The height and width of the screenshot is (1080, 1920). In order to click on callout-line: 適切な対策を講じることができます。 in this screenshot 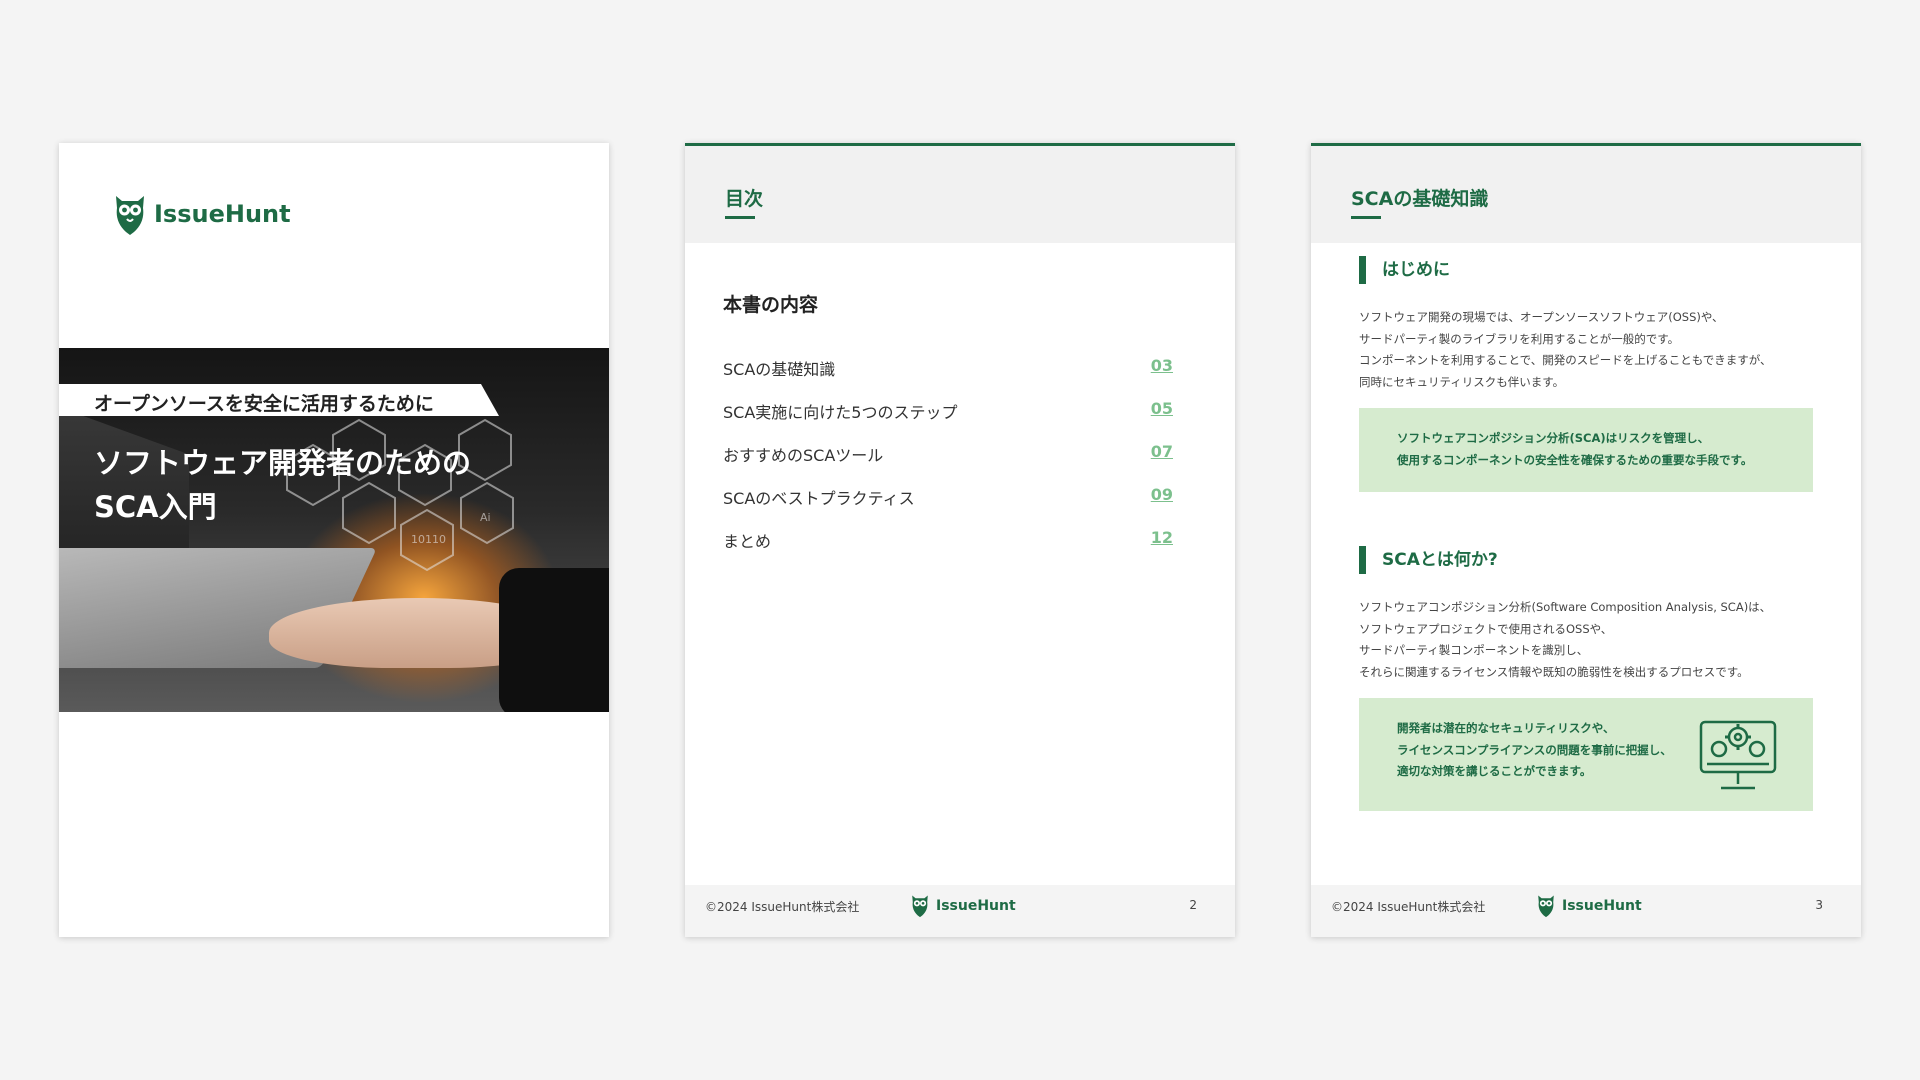, I will do `click(1494, 771)`.